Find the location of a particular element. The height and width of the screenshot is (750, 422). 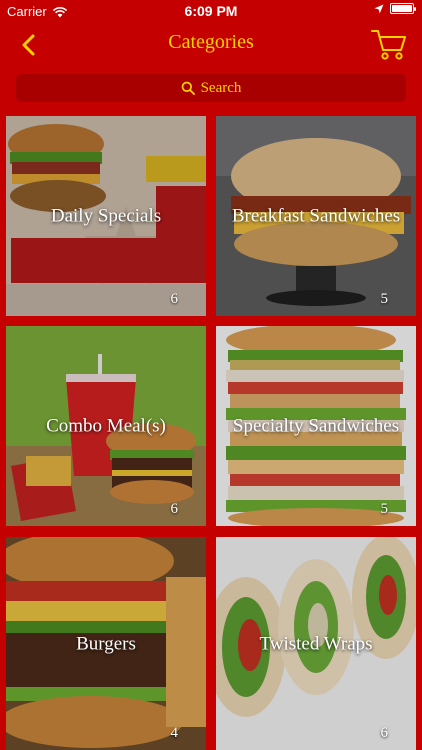

page-title: Categories is located at coordinates (211, 42).